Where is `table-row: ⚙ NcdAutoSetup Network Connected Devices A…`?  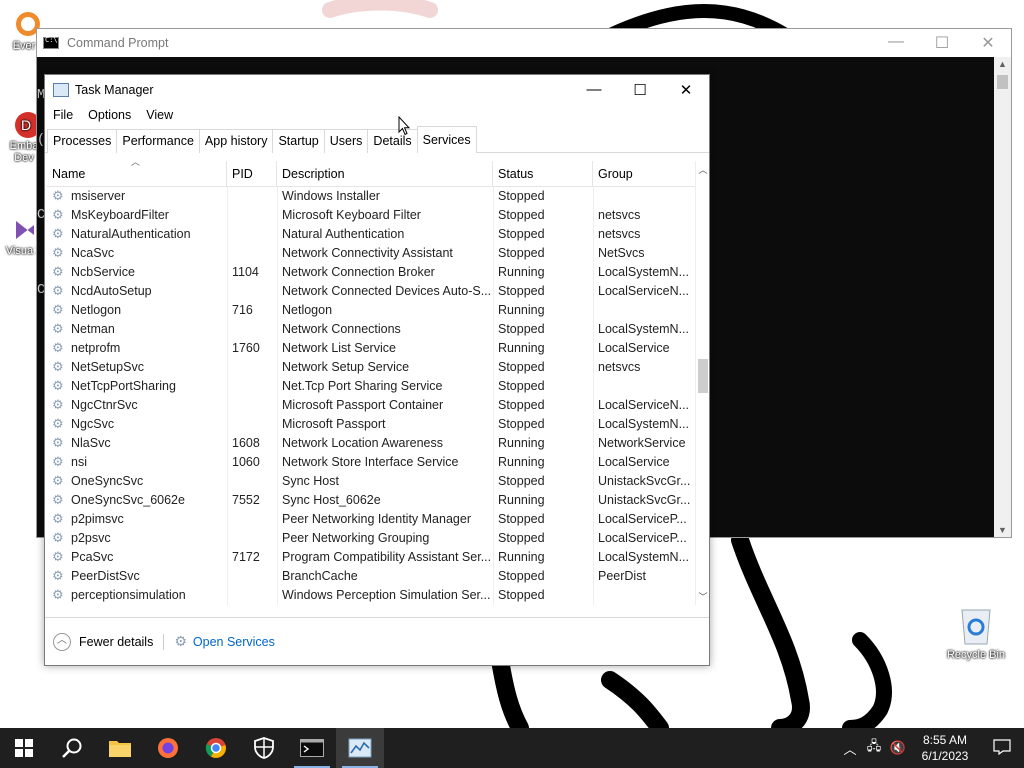 table-row: ⚙ NcdAutoSetup Network Connected Devices A… is located at coordinates (371, 291).